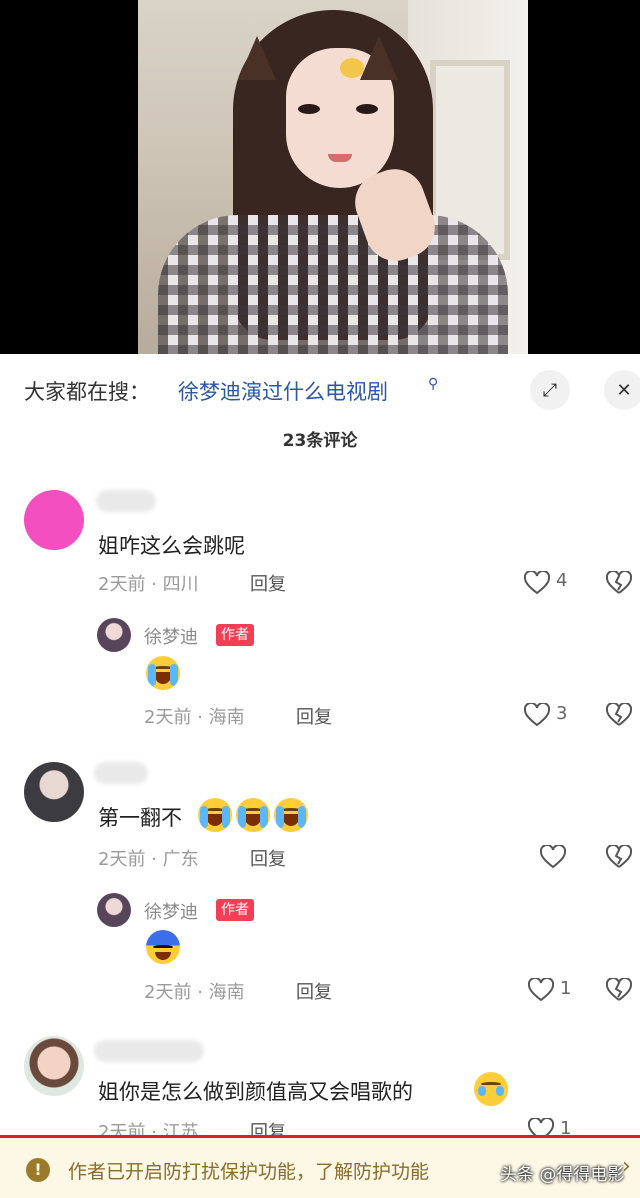 This screenshot has width=640, height=1198. Describe the element at coordinates (622, 390) in the screenshot. I see `close-icon: ✕` at that location.